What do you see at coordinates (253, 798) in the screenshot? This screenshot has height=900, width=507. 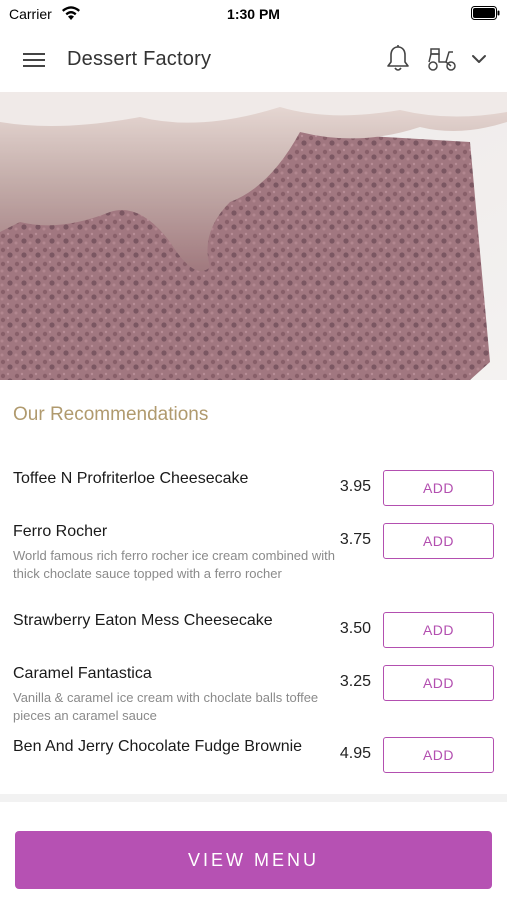 I see `divider` at bounding box center [253, 798].